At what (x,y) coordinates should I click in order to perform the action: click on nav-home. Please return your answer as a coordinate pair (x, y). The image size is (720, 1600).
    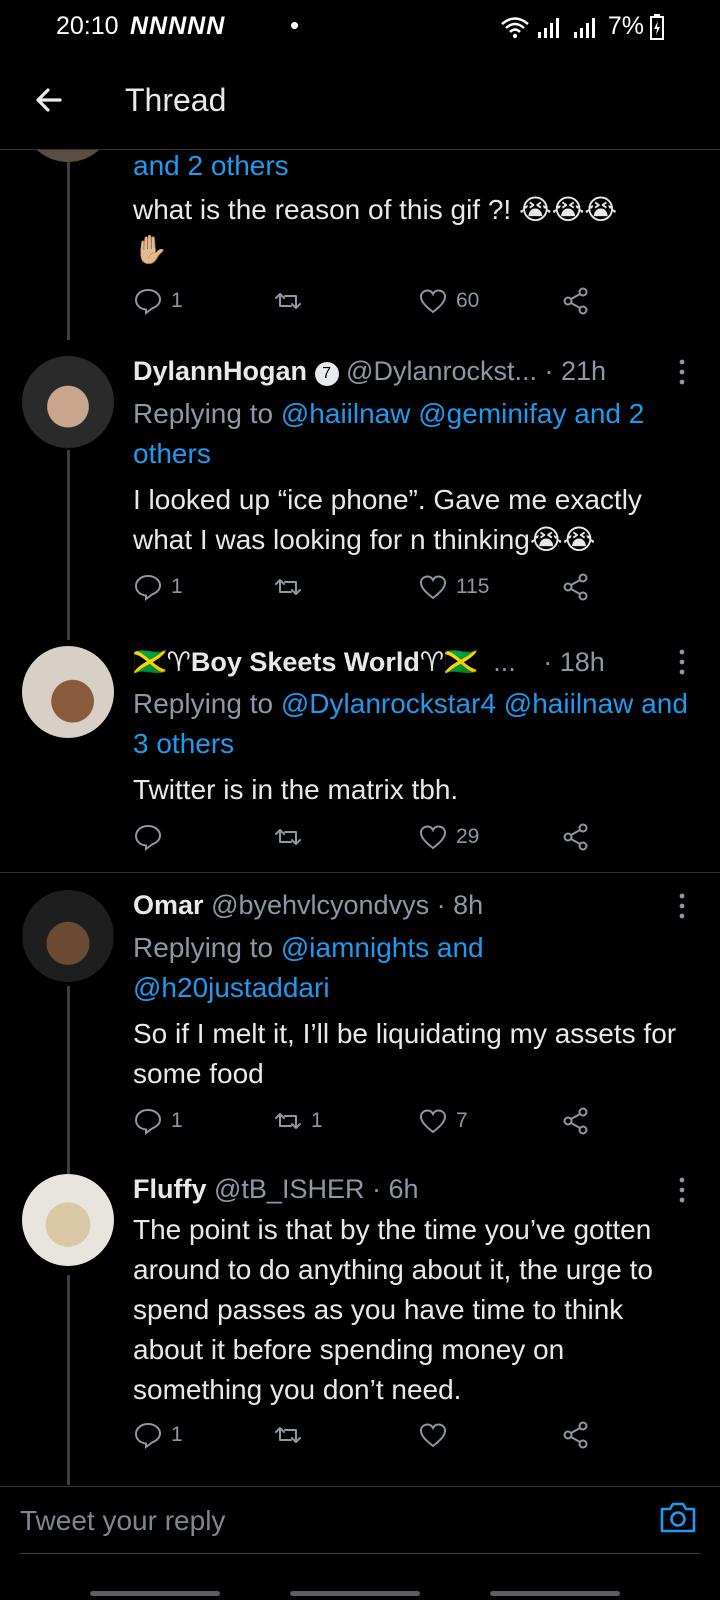
    Looking at the image, I should click on (355, 1593).